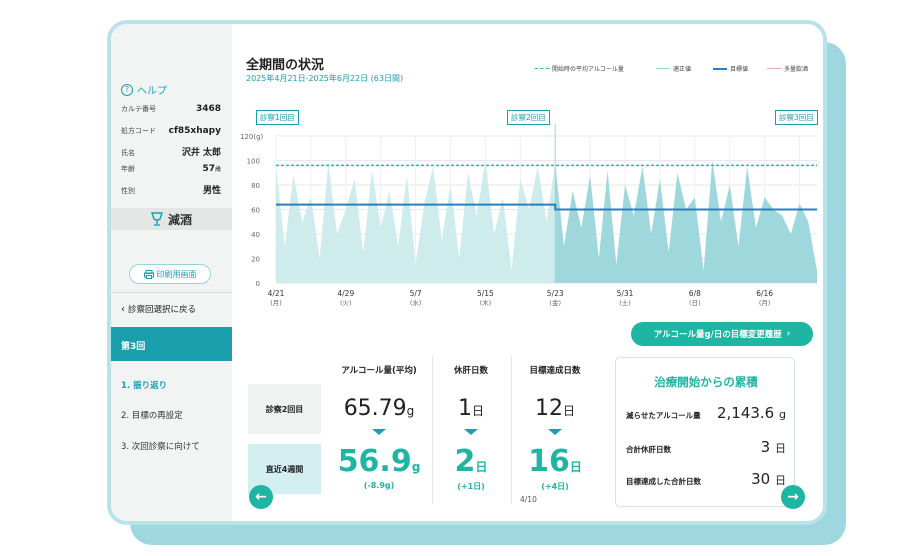  What do you see at coordinates (555, 293) in the screenshot?
I see `x-tick-date: 5/23` at bounding box center [555, 293].